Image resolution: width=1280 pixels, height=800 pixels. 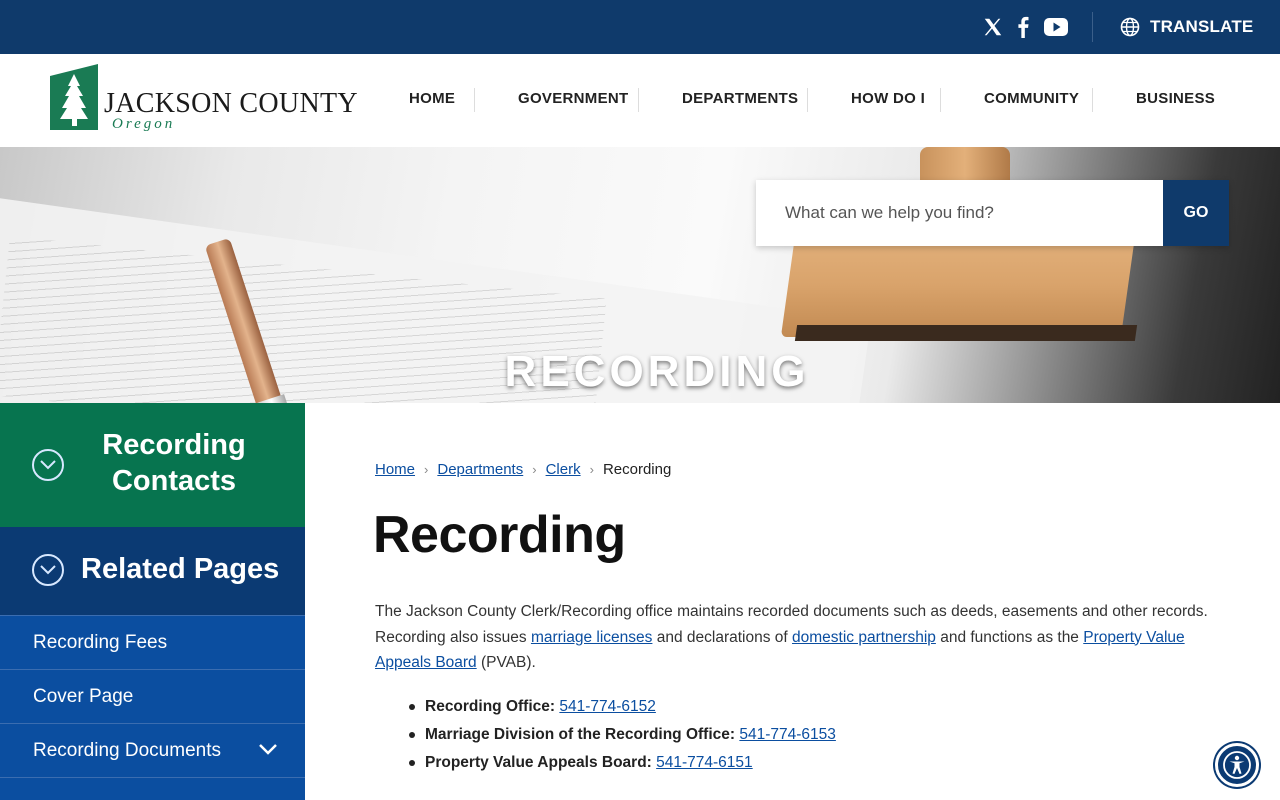 What do you see at coordinates (83, 696) in the screenshot?
I see `sidebar-item-label: Cover Page` at bounding box center [83, 696].